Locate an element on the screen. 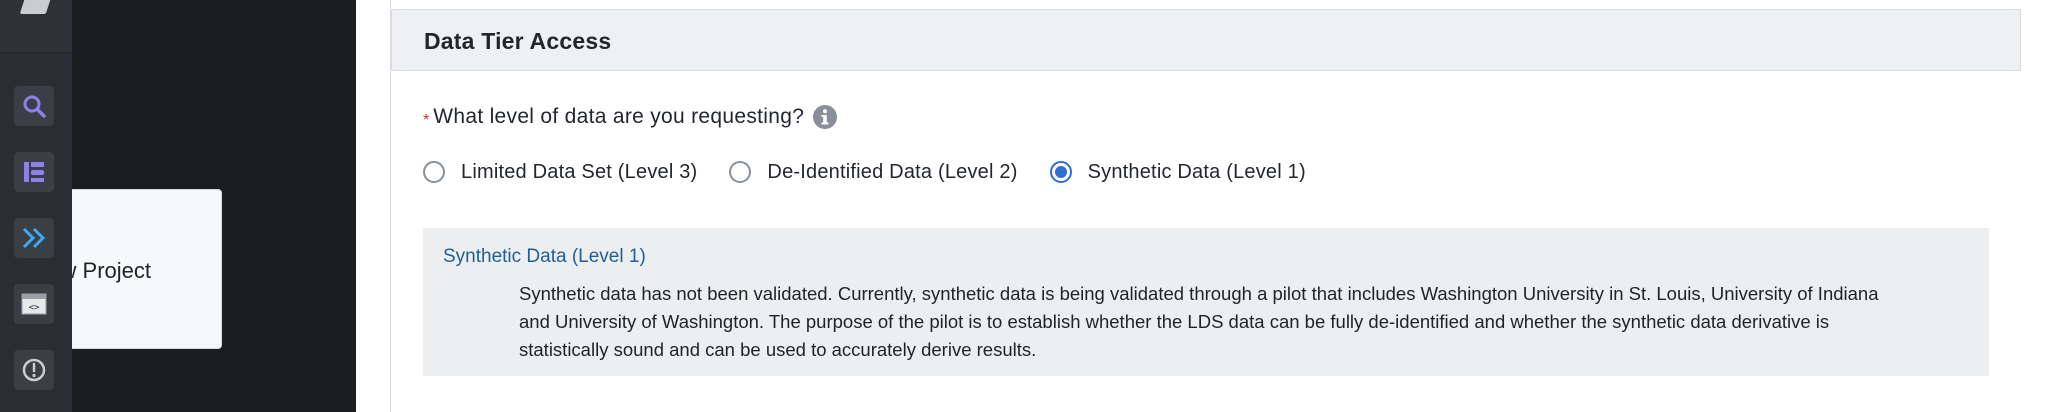 This screenshot has width=2048, height=412. cohort-builder-button is located at coordinates (34, 172).